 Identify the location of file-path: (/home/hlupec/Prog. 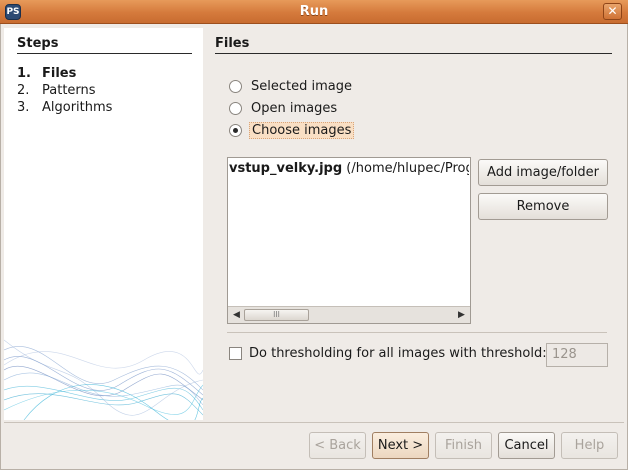
(405, 168).